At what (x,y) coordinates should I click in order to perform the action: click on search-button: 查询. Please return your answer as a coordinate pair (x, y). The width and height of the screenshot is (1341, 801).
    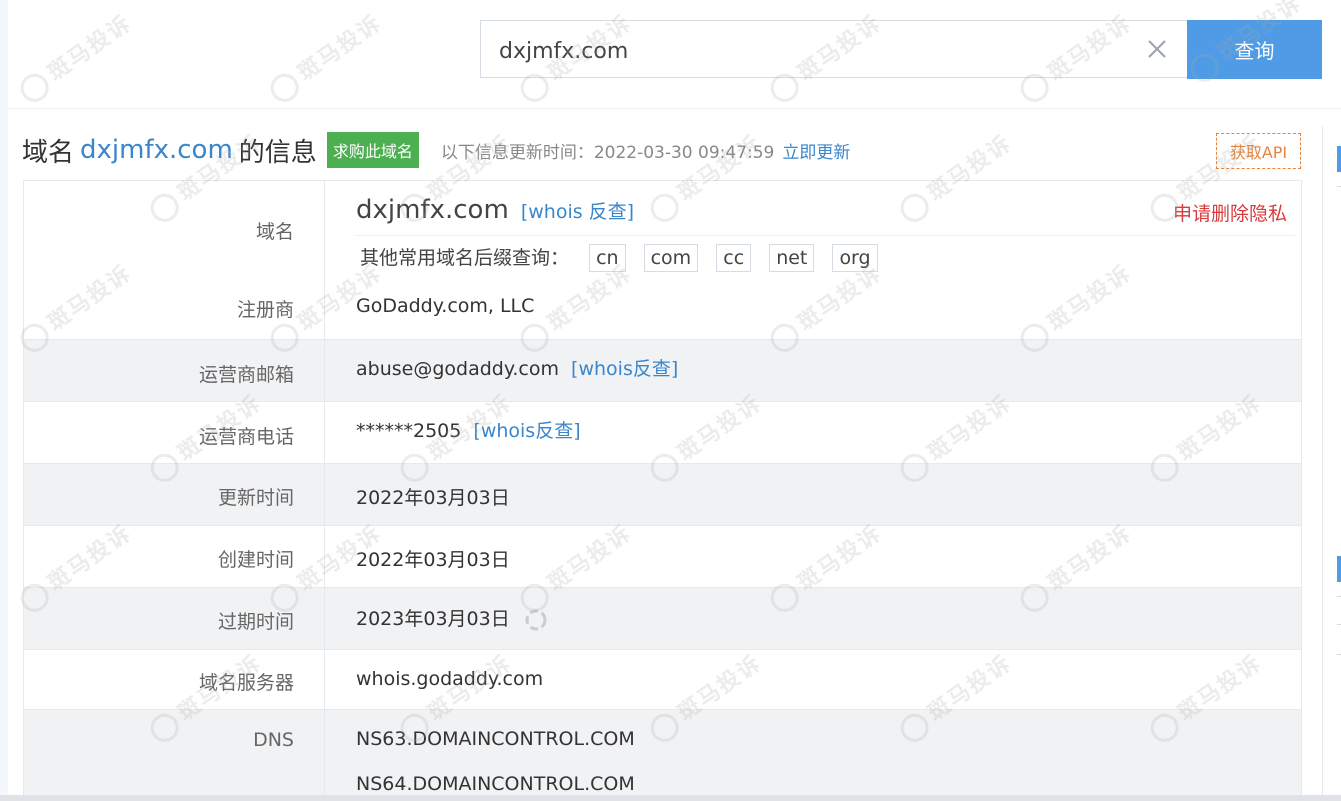
    Looking at the image, I should click on (1254, 49).